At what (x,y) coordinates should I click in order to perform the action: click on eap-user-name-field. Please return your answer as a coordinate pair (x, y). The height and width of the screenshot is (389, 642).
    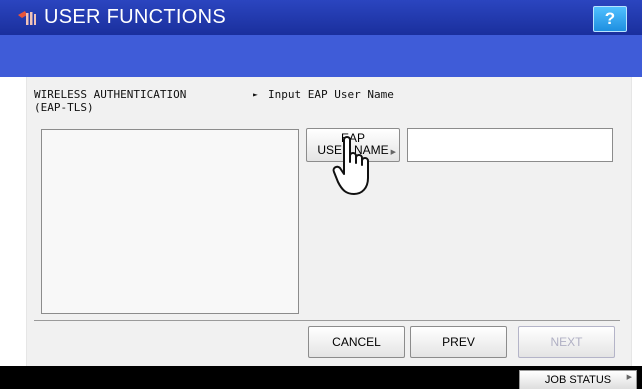
    Looking at the image, I should click on (510, 145).